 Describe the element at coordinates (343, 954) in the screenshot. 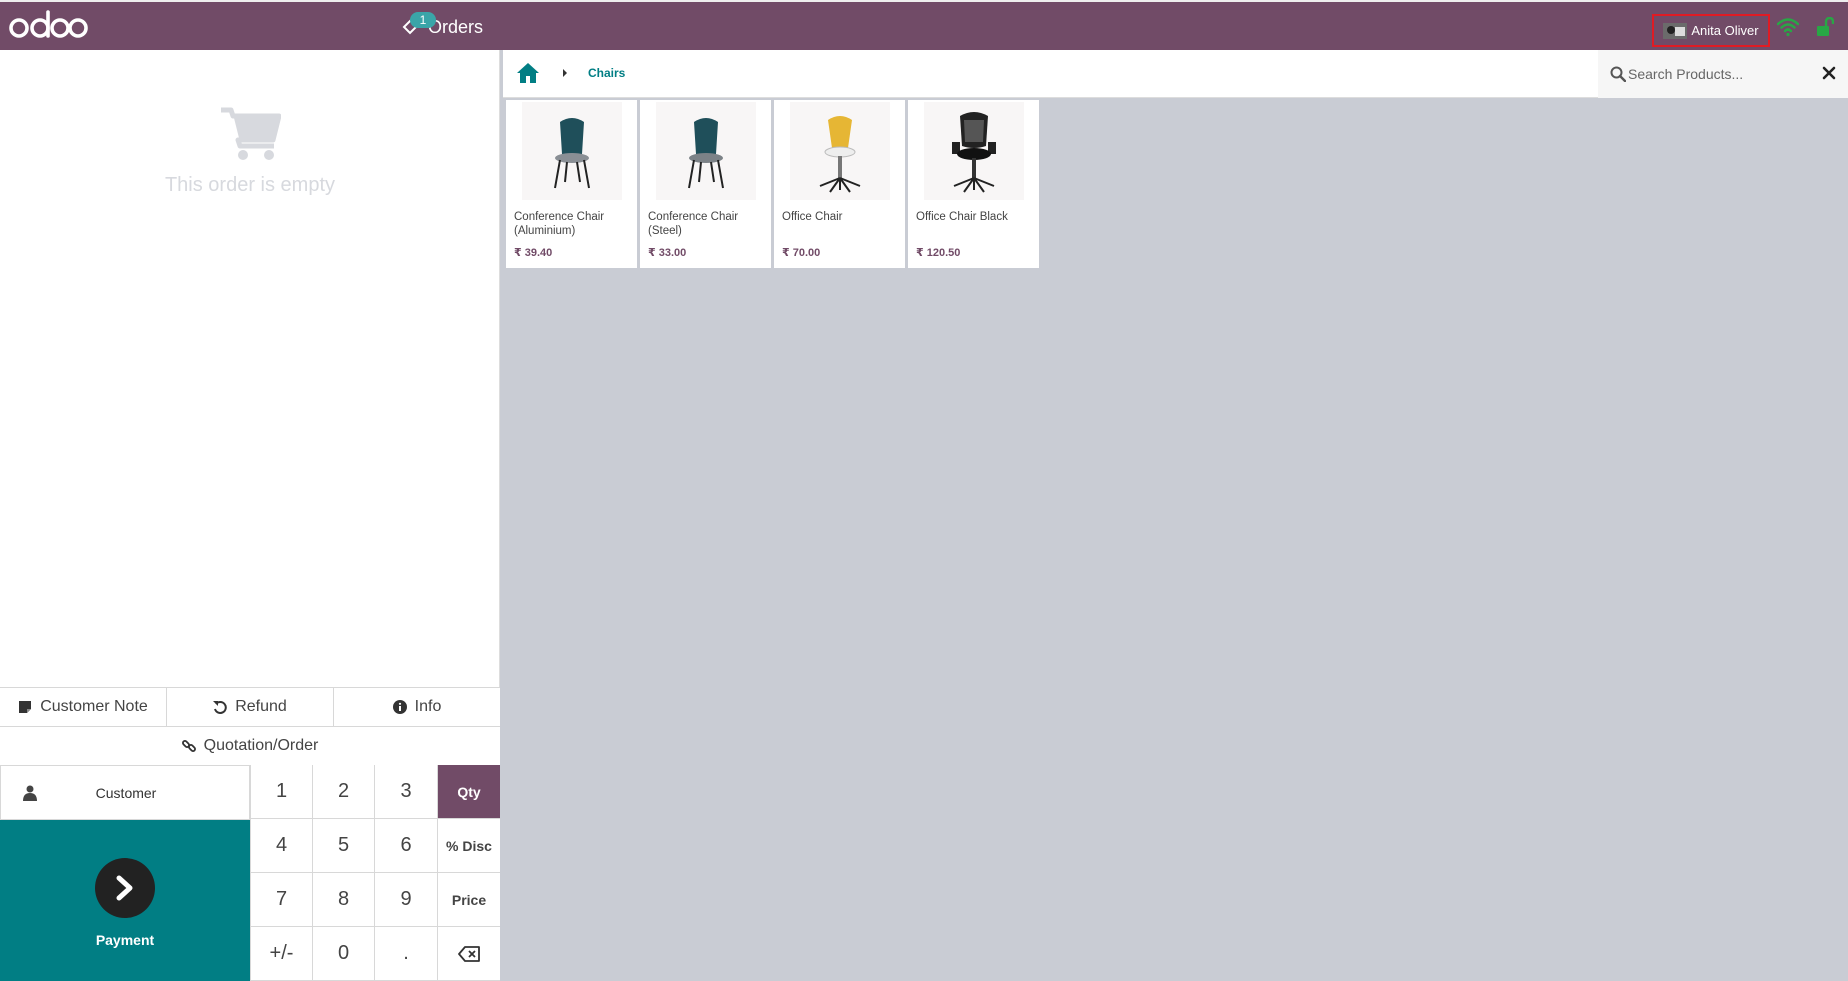

I see `numpad-key-0: 0` at that location.